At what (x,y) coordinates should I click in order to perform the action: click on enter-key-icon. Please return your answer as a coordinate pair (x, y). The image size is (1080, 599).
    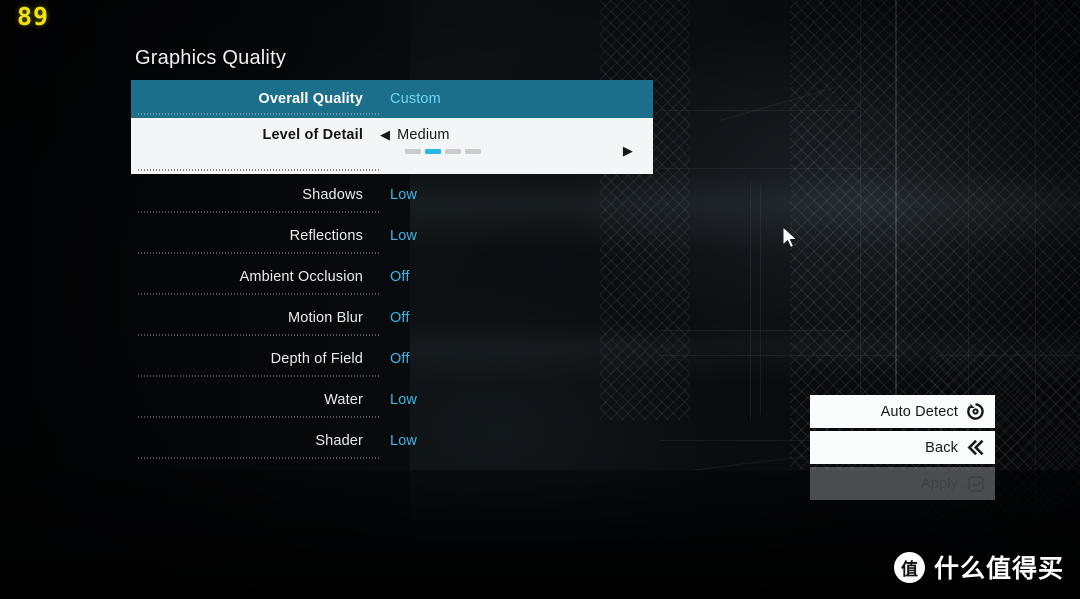
    Looking at the image, I should click on (975, 483).